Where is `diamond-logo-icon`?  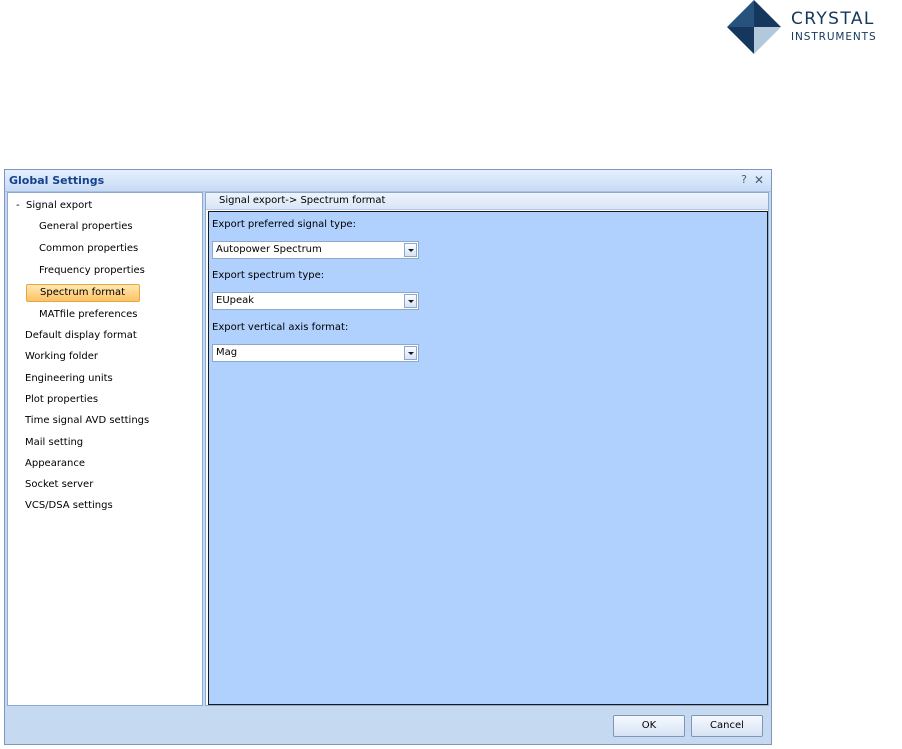
diamond-logo-icon is located at coordinates (754, 27).